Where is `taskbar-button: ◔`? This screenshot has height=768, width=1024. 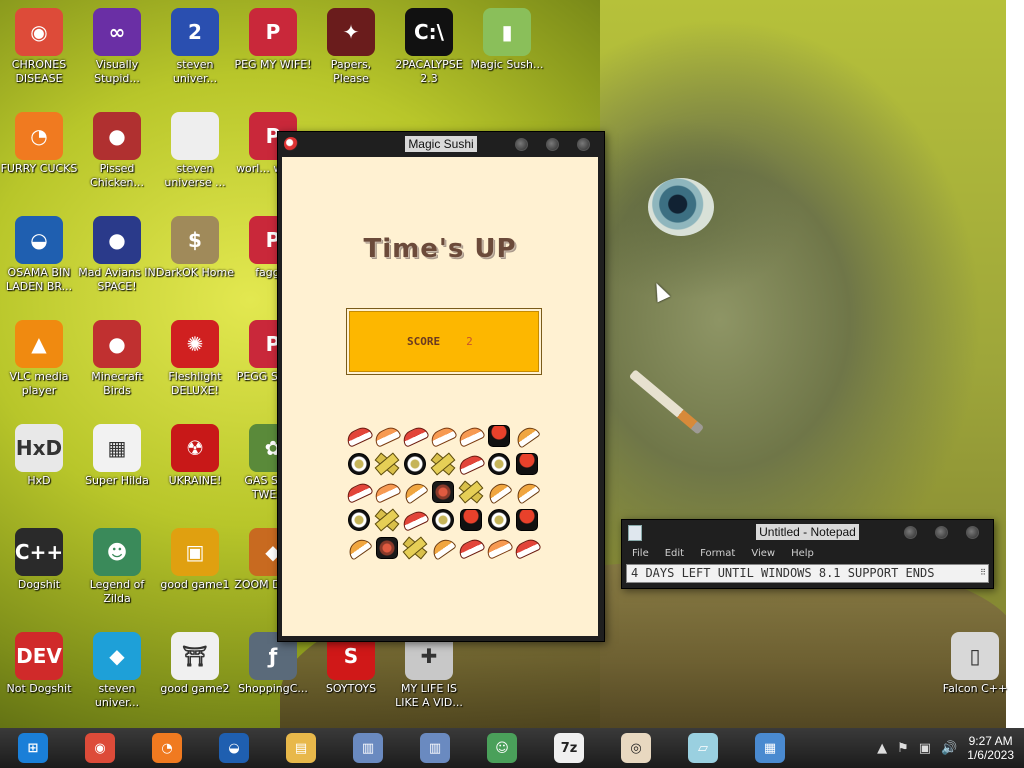
taskbar-button: ◔ is located at coordinates (167, 748).